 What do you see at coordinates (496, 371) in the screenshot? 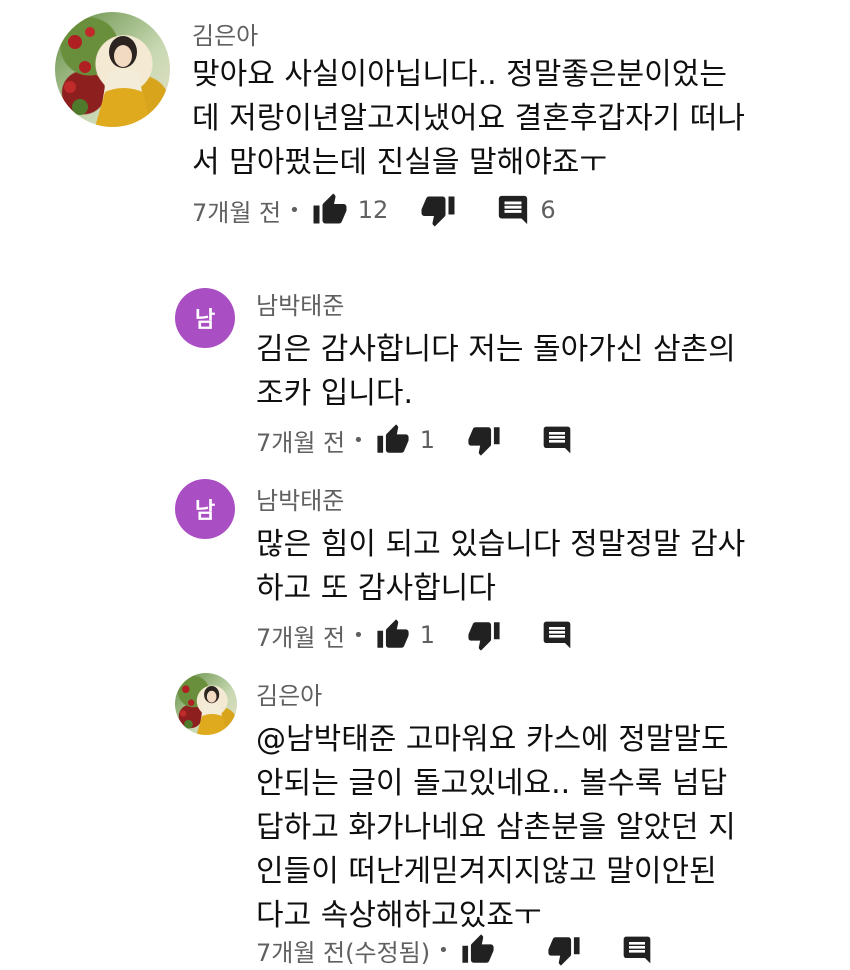
I see `reply-text: 김은 감사합니다 저는 돌아가신 삼촌의 조카 입니다.` at bounding box center [496, 371].